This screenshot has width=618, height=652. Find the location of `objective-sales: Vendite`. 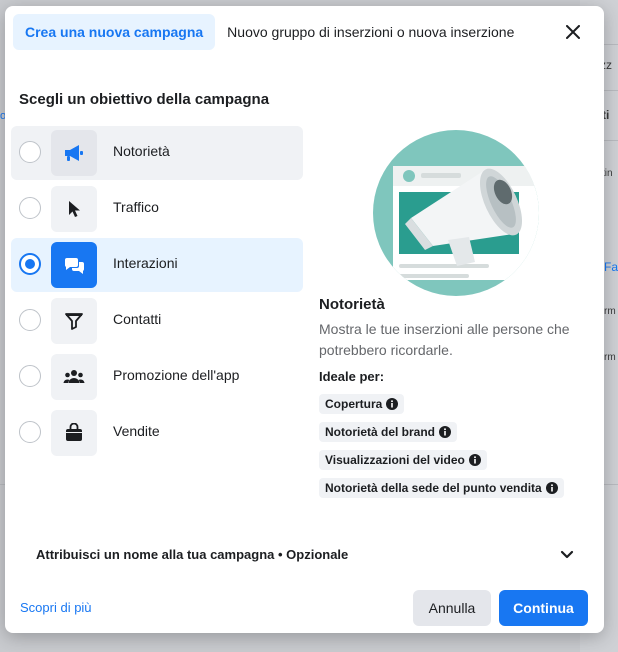

objective-sales: Vendite is located at coordinates (157, 433).